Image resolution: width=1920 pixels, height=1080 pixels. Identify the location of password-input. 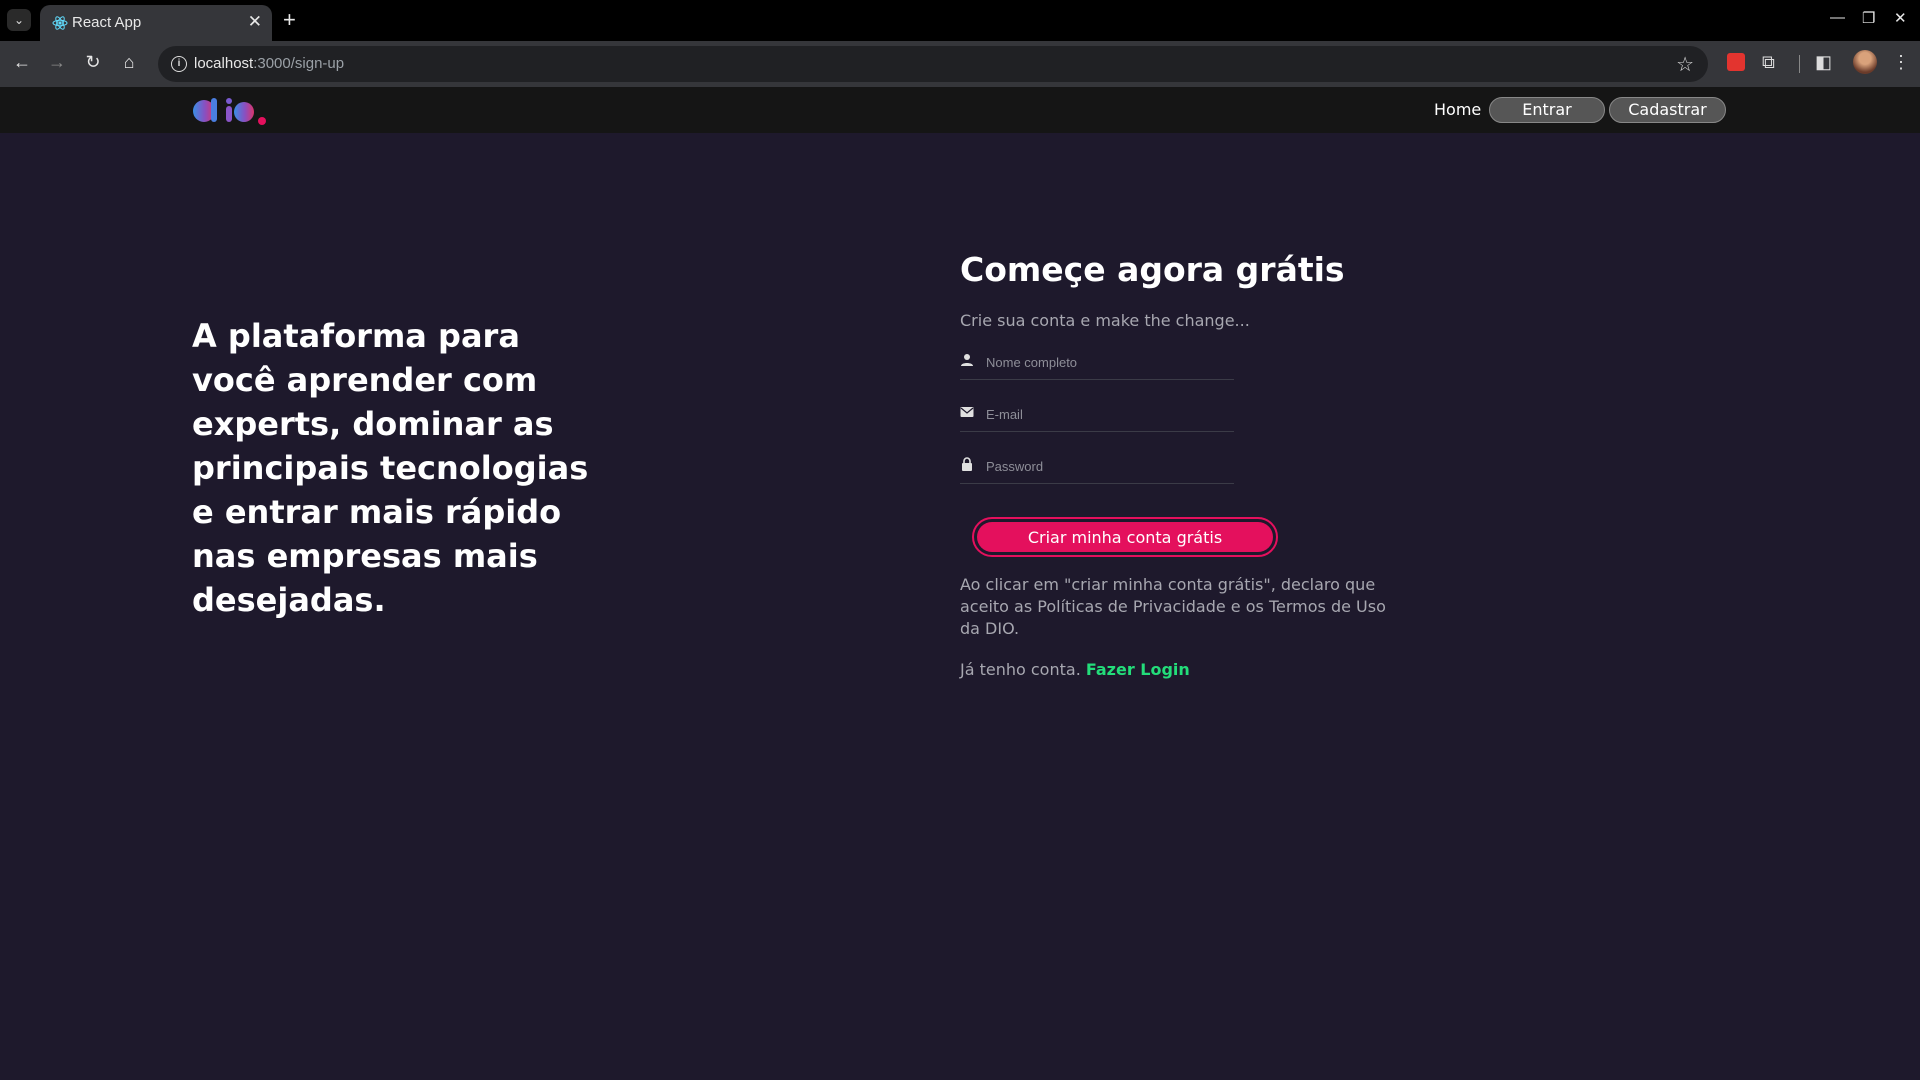
(1106, 466).